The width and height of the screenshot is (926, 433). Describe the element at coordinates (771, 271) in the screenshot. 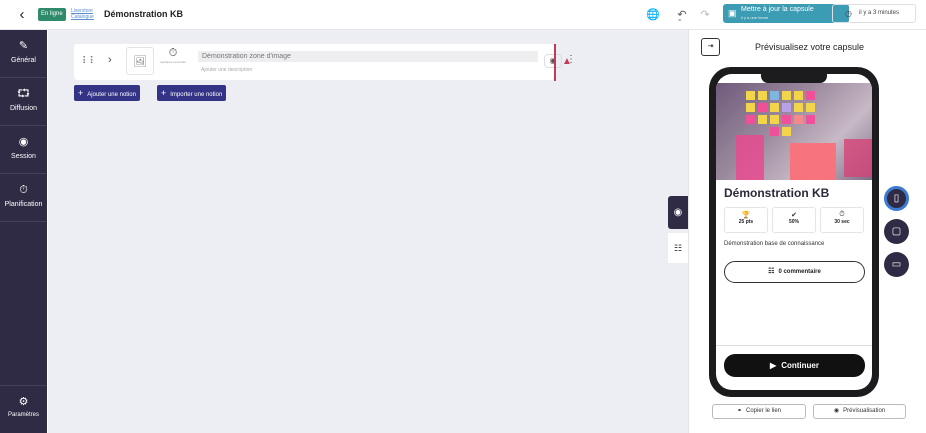

I see `comment-icon: ☷` at that location.